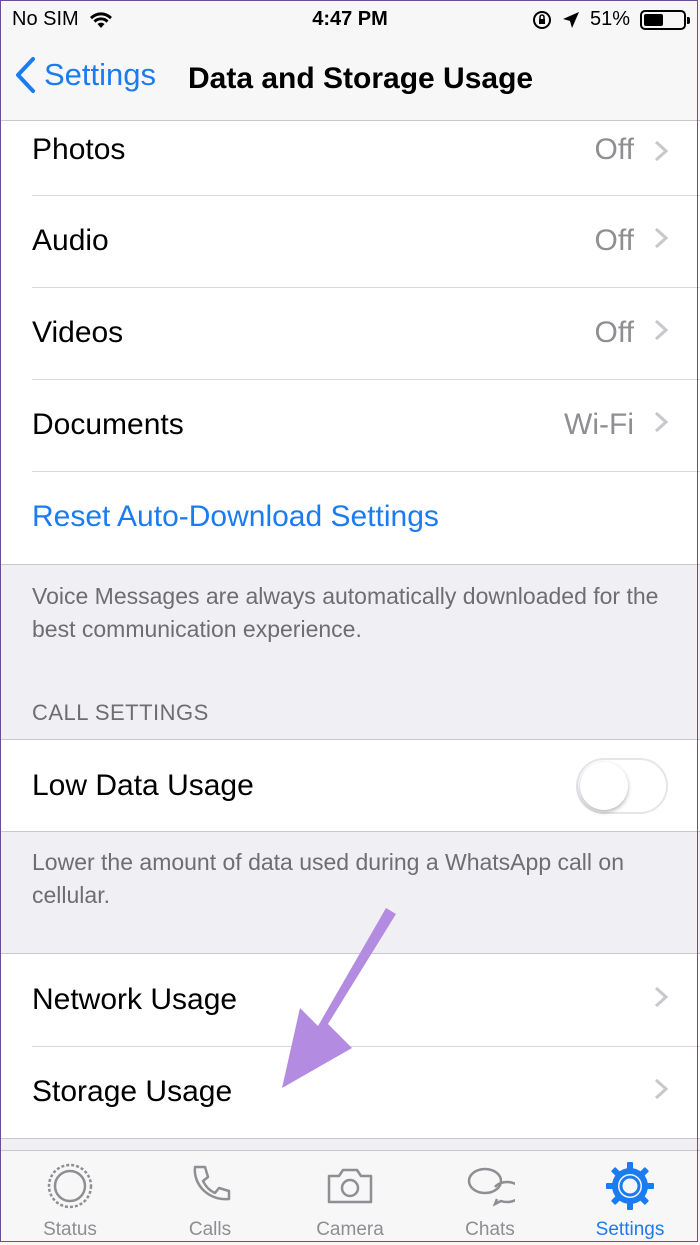  What do you see at coordinates (235, 516) in the screenshot?
I see `reset-label: Reset Auto-Download Settings` at bounding box center [235, 516].